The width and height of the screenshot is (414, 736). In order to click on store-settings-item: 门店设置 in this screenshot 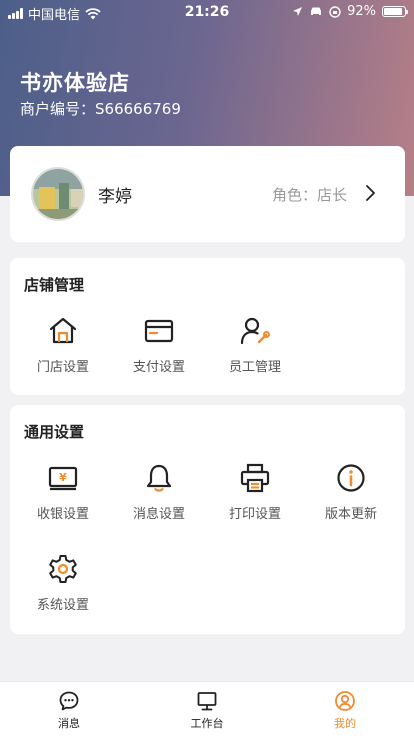, I will do `click(63, 345)`.